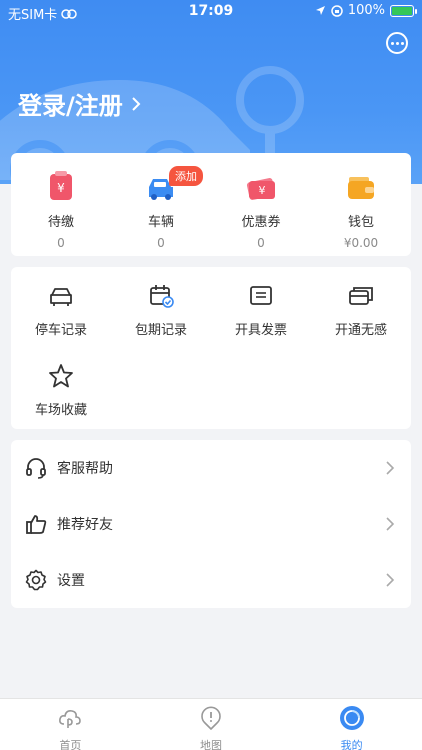  I want to click on bill-icon: ¥, so click(61, 185).